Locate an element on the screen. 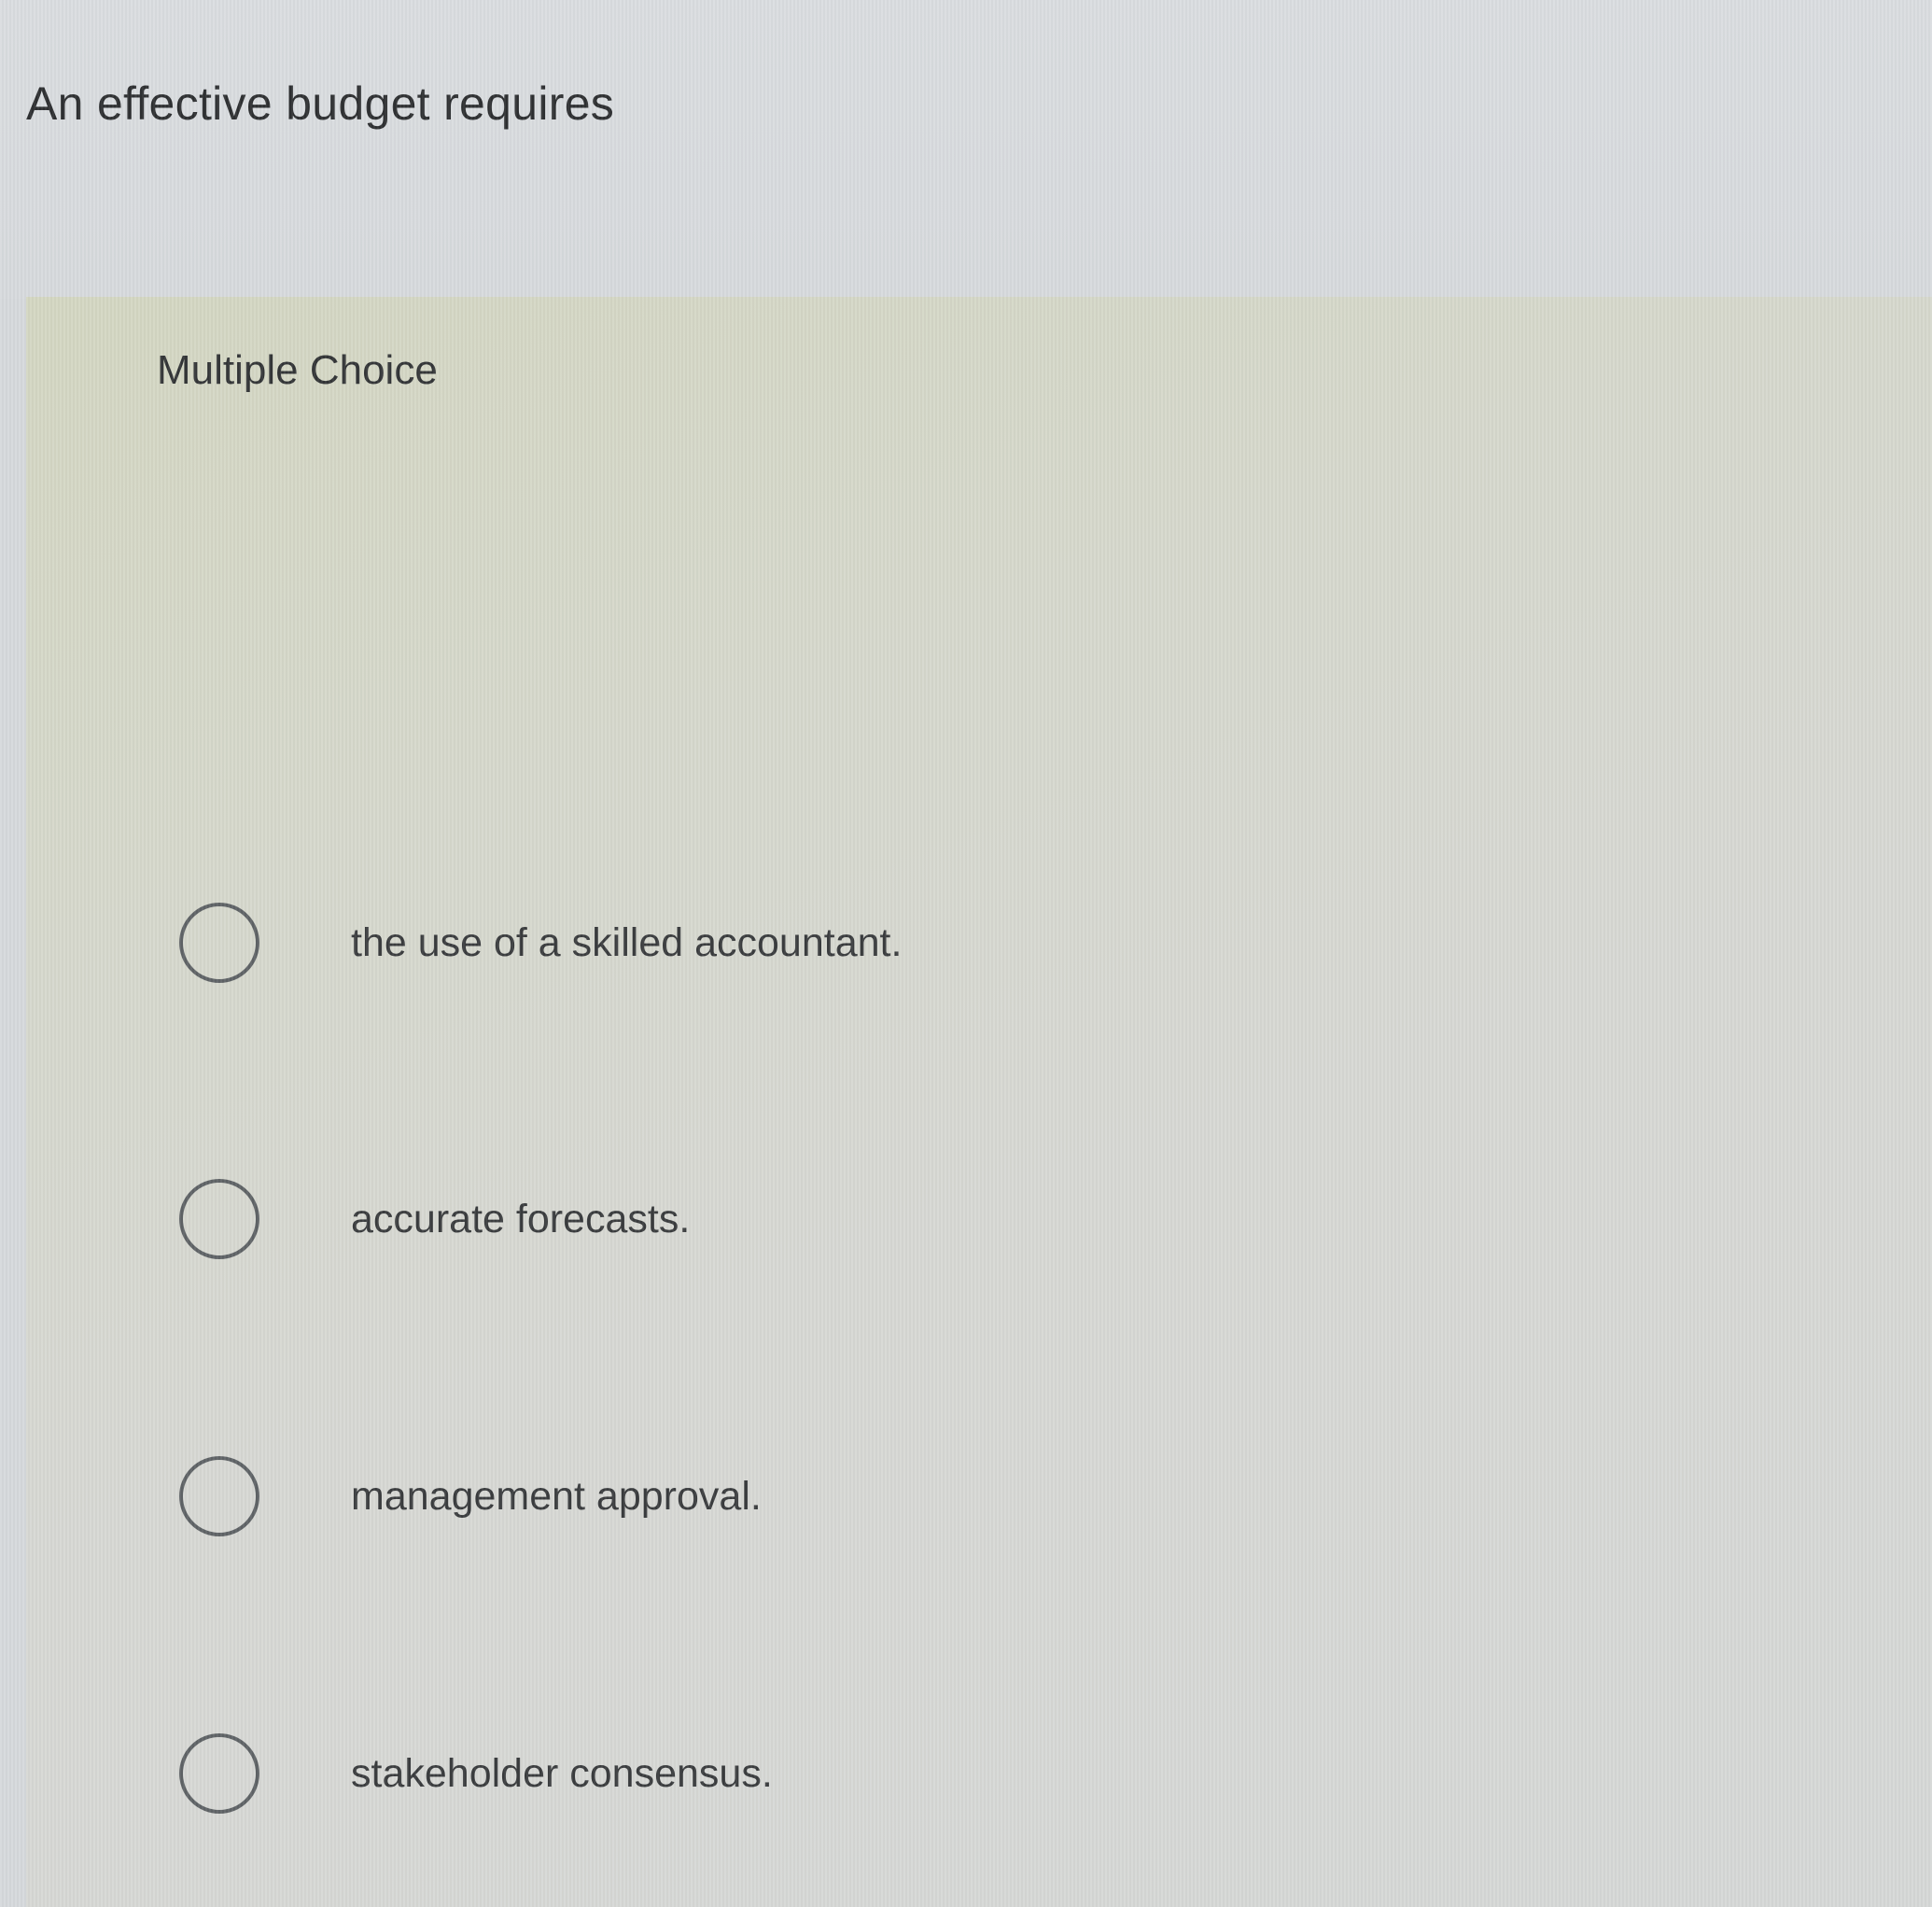  question-type-label: Multiple Choice is located at coordinates (297, 370).